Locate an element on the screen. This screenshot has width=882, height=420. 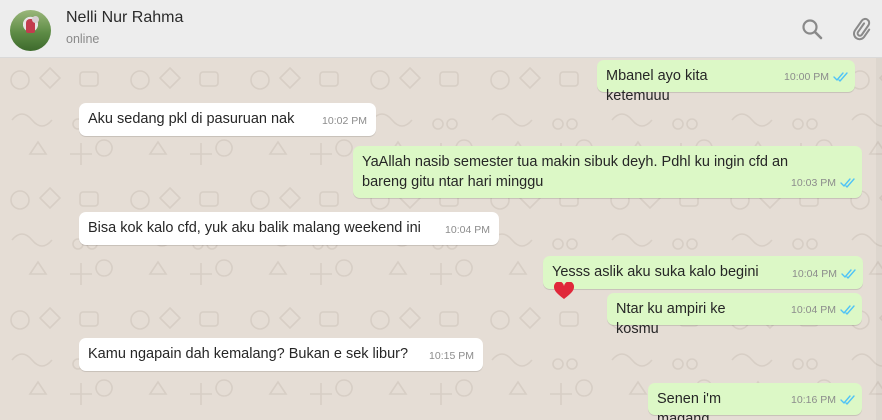
message-timestamp: 10:02 PM is located at coordinates (344, 121).